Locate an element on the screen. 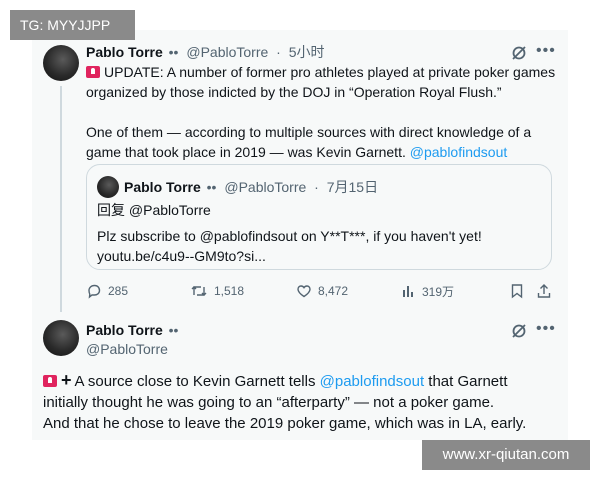  action-bar: 285 1,518 8,472 319万 is located at coordinates (319, 291).